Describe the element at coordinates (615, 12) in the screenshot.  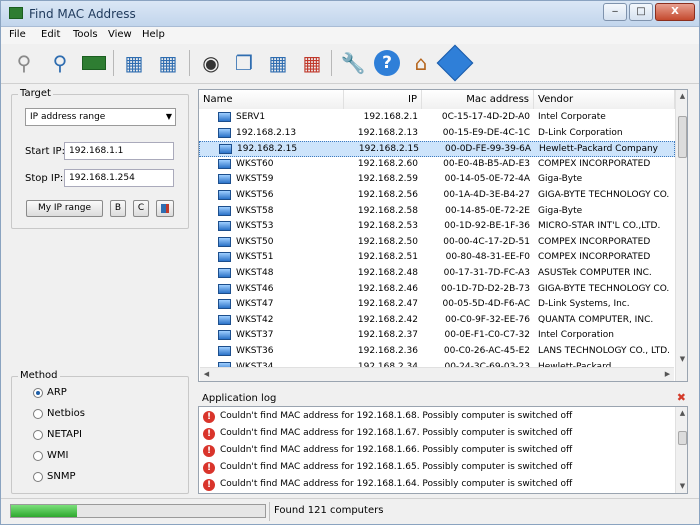
I see `minimize-button: ‒` at that location.